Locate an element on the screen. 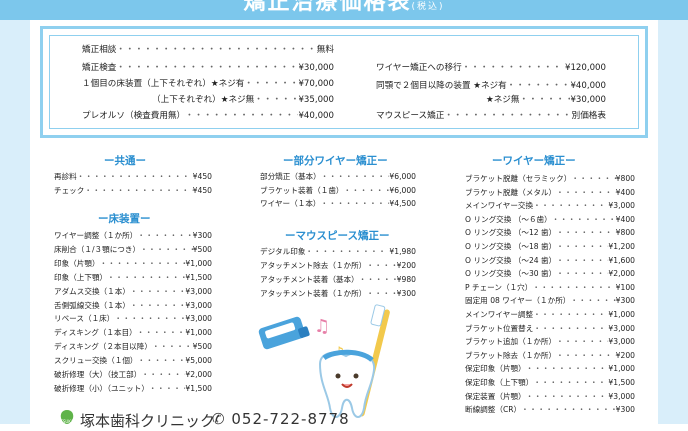 The image size is (688, 431). price-item-label: ブラケット除去（１か所） is located at coordinates (511, 355).